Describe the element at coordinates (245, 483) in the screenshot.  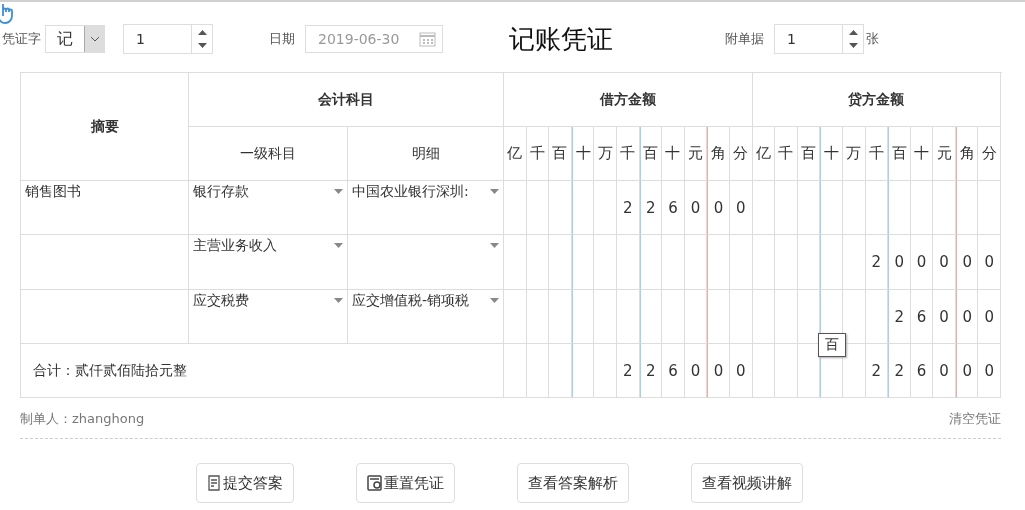
I see `action-button: 提交答案` at that location.